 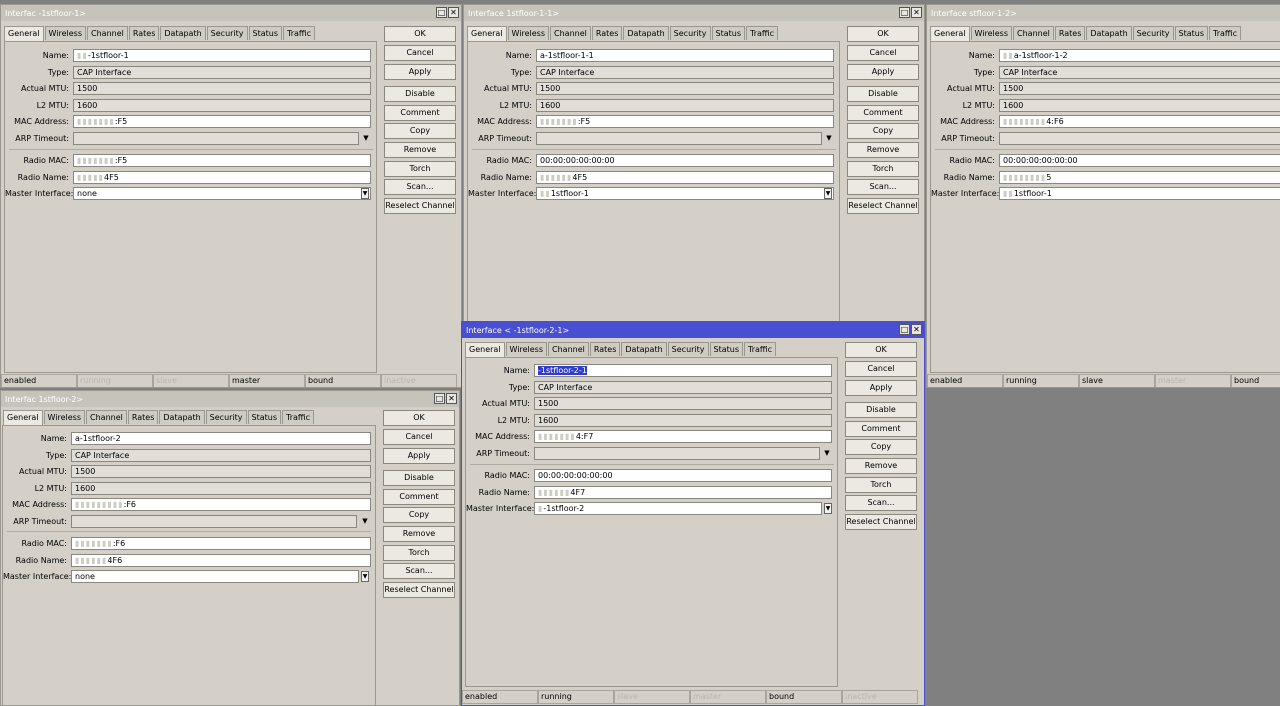 What do you see at coordinates (1103, 13) in the screenshot?
I see `window-titlebar: Interface stfloor-1-2>` at bounding box center [1103, 13].